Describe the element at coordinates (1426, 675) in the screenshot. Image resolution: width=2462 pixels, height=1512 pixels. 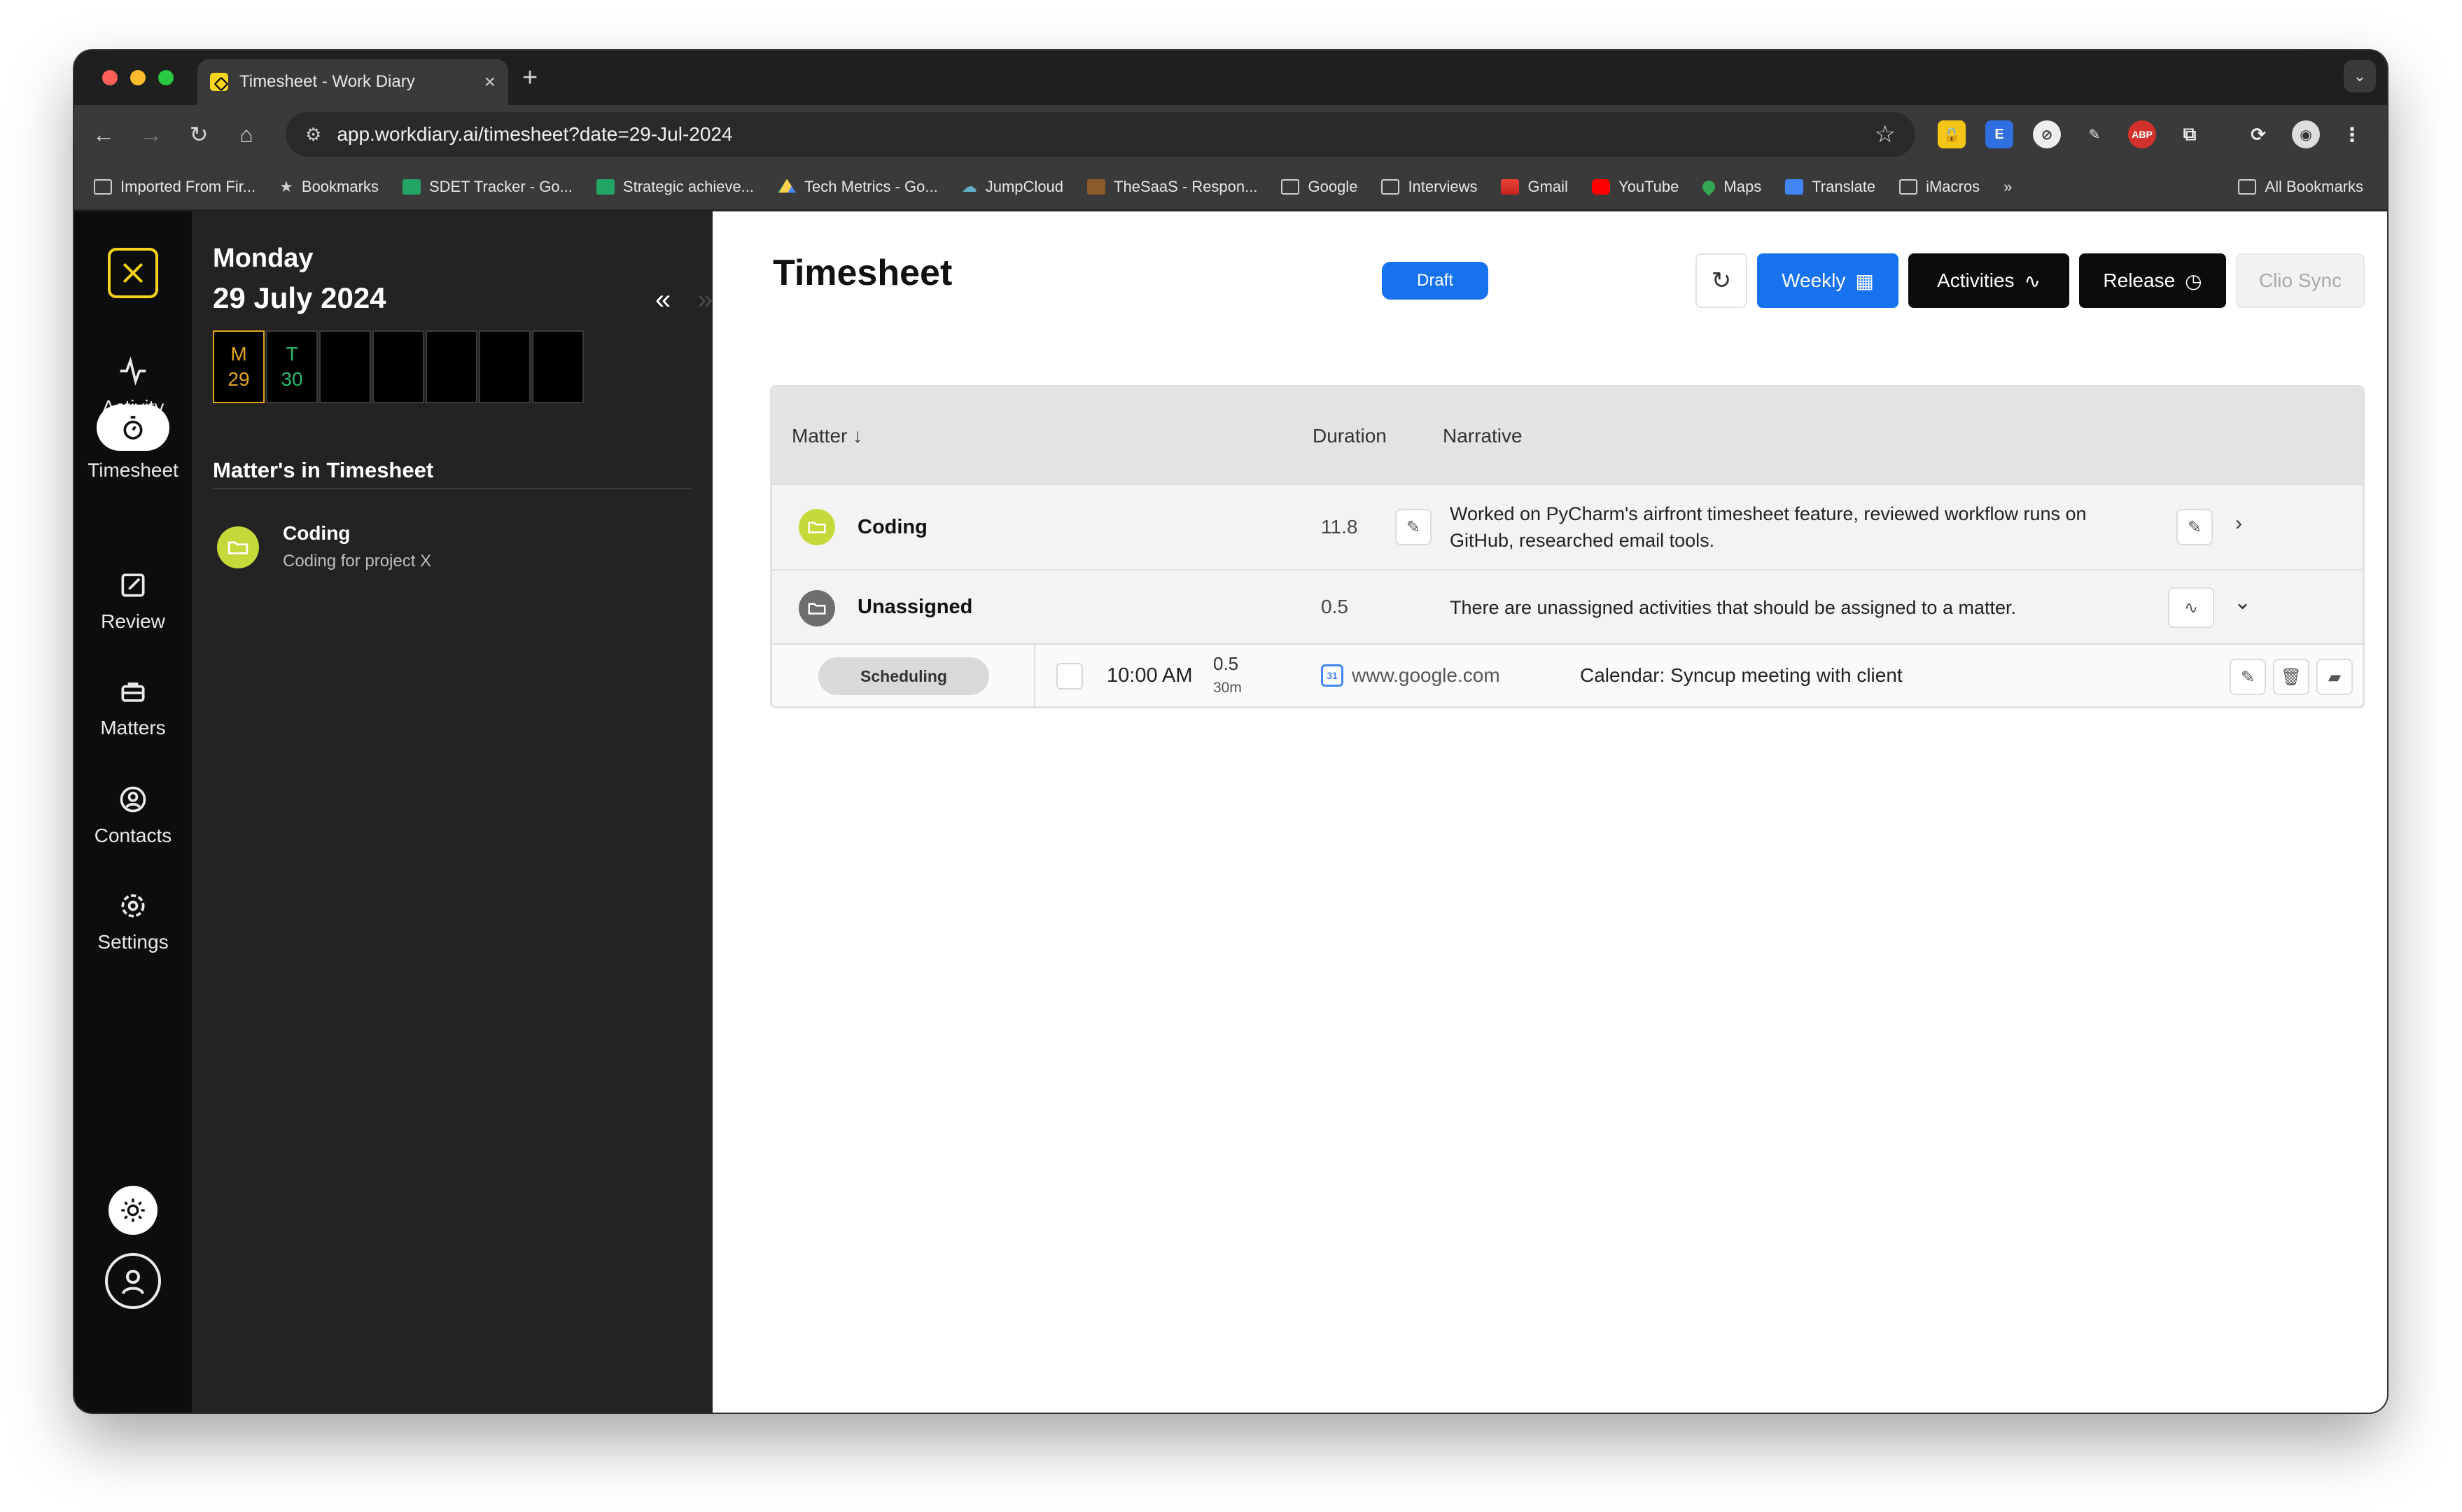
I see `activity-site: www.google.com` at that location.